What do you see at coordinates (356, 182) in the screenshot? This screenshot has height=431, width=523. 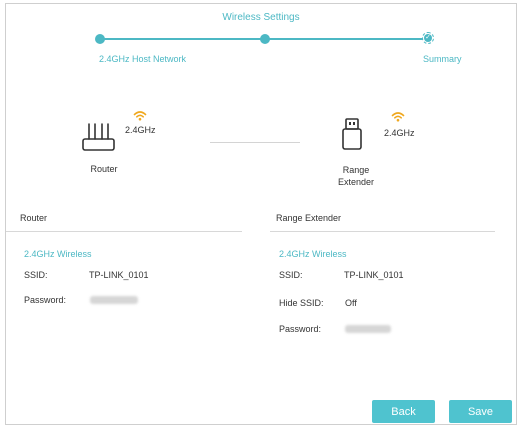 I see `extender-label-line2: Extender` at bounding box center [356, 182].